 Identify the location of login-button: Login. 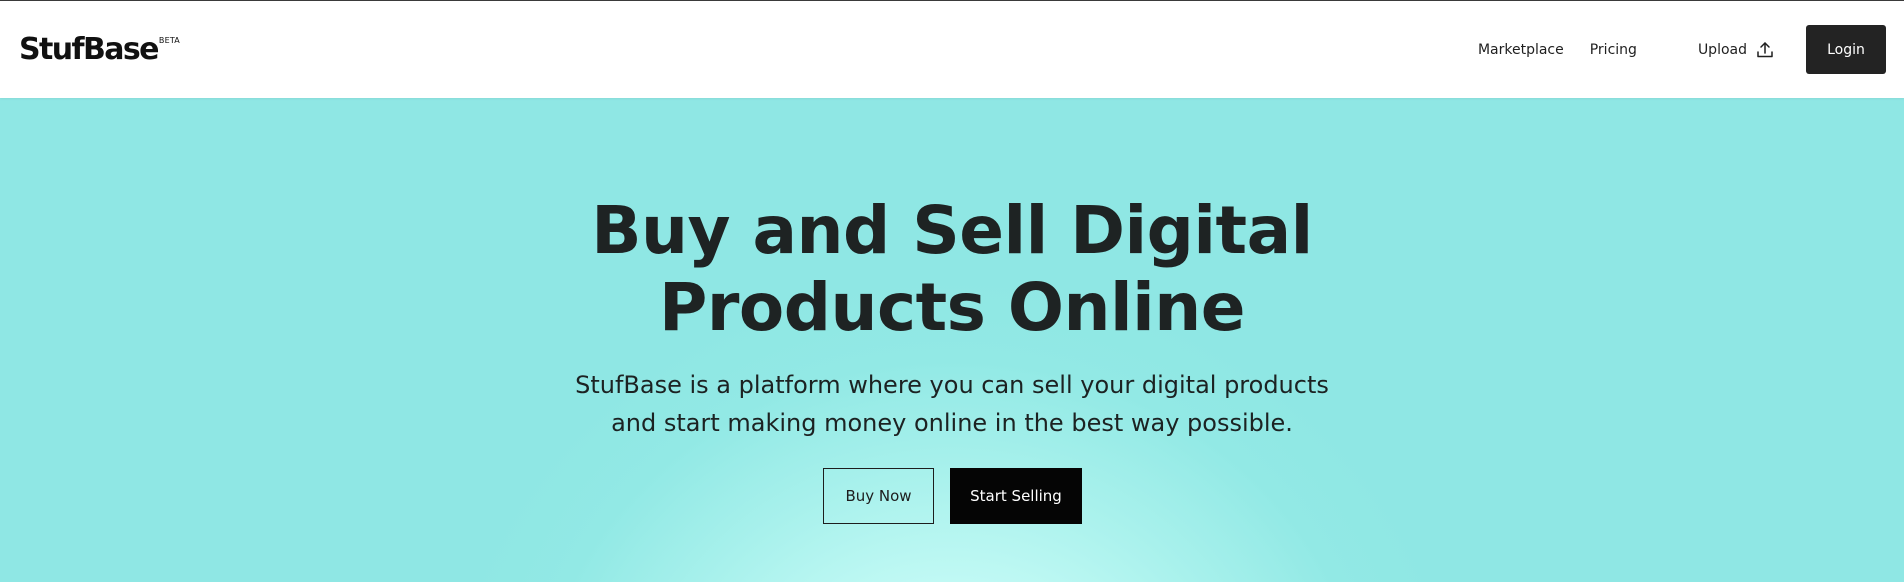
(1846, 49).